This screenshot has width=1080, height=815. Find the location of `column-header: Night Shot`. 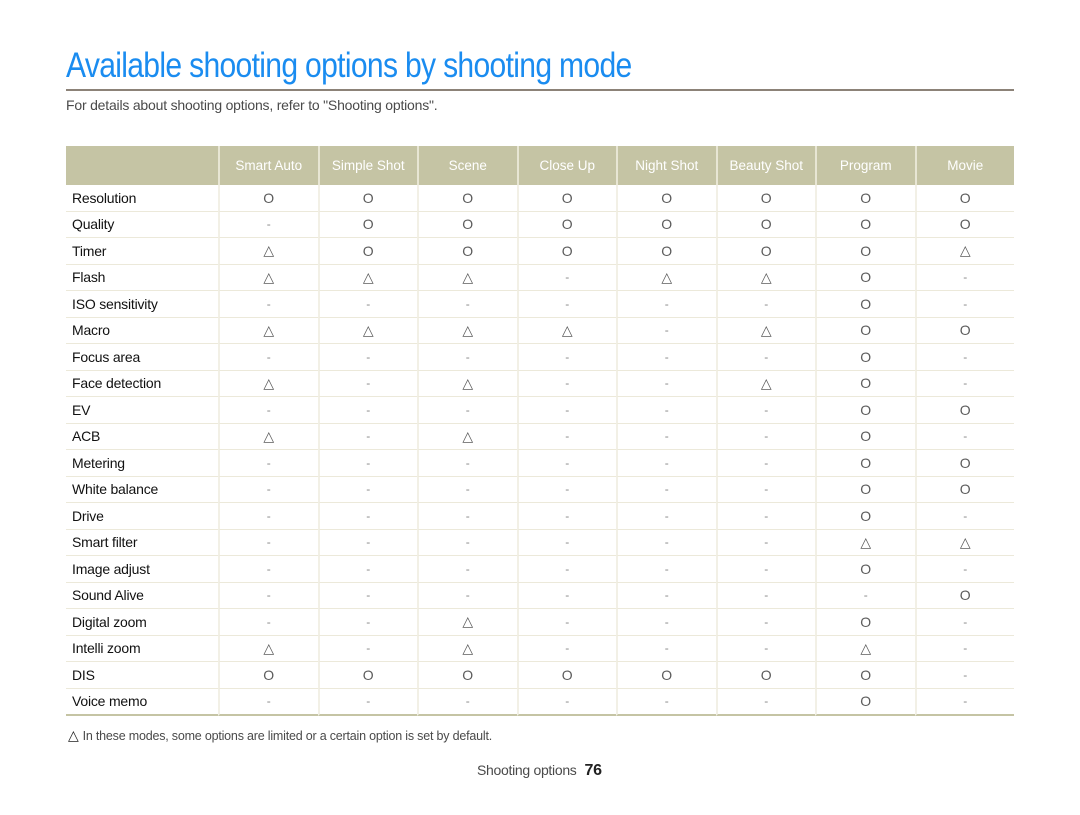

column-header: Night Shot is located at coordinates (666, 165).